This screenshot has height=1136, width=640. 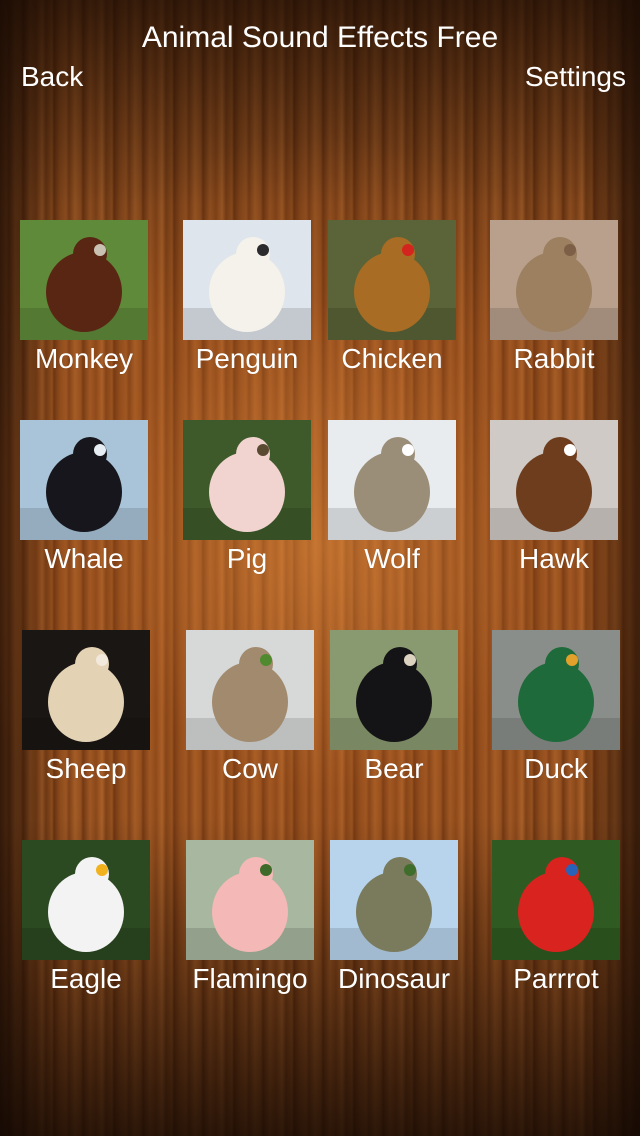 What do you see at coordinates (52, 77) in the screenshot?
I see `back-button: Back` at bounding box center [52, 77].